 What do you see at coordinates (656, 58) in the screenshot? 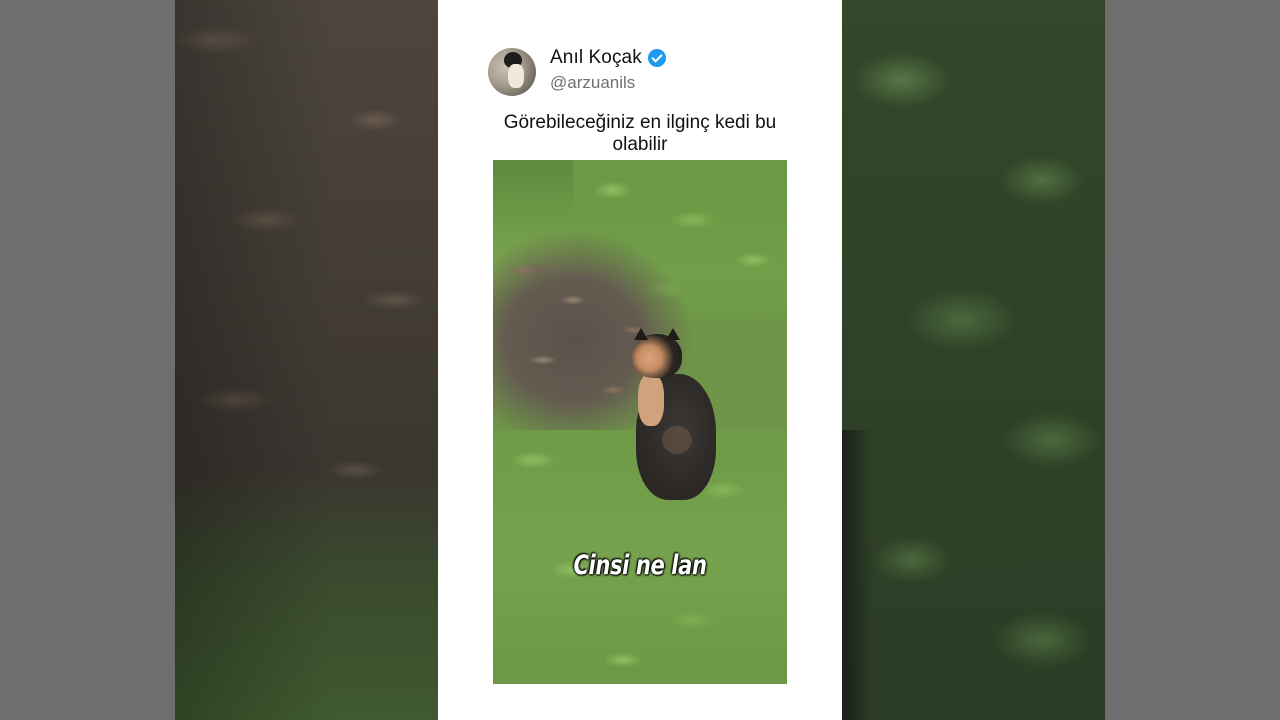
I see `verified-badge-icon` at bounding box center [656, 58].